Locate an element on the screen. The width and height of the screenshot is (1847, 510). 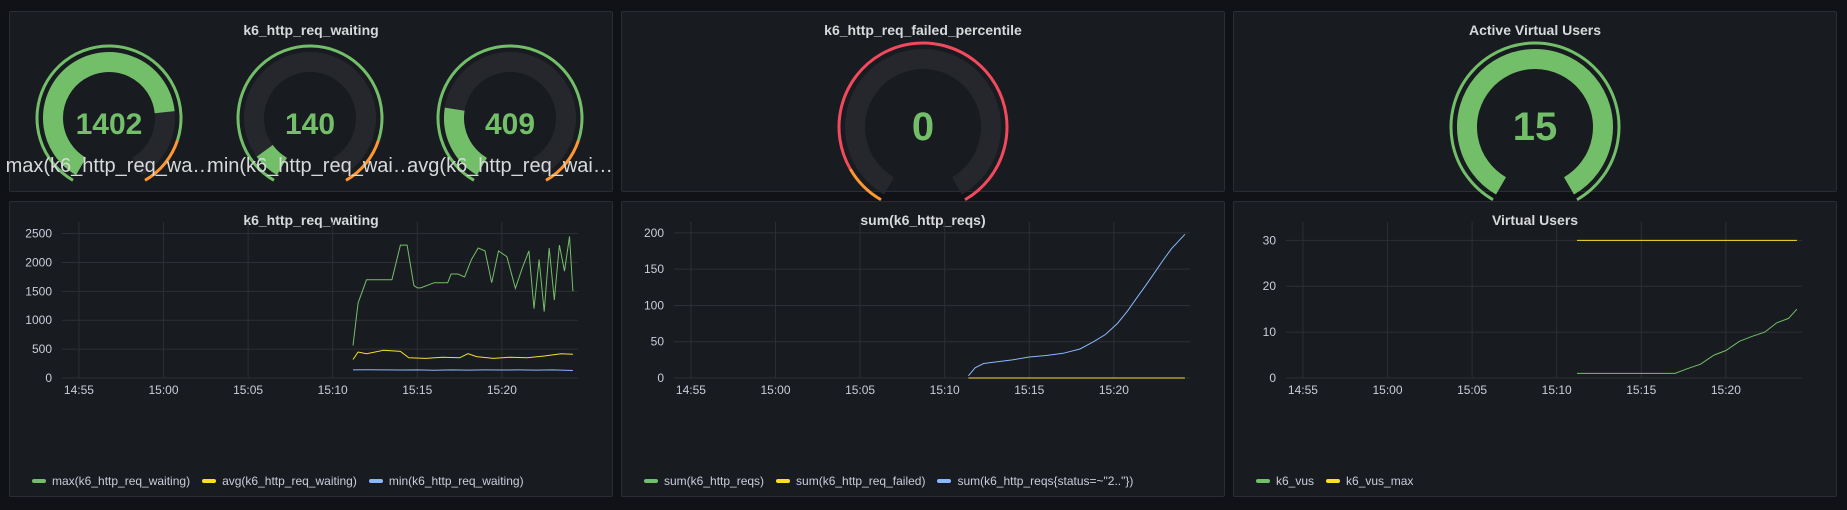
chart-legend: k6_vus k6_vus_max is located at coordinates (1334, 481).